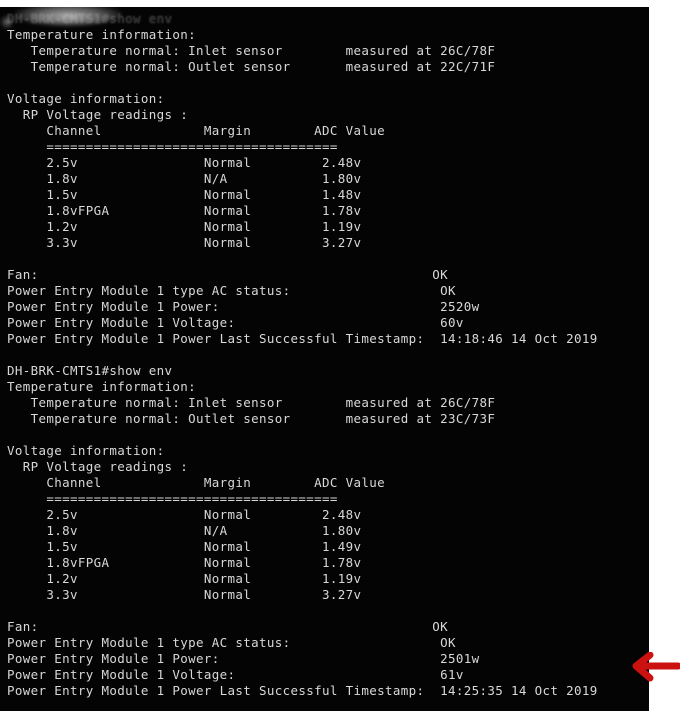 The width and height of the screenshot is (684, 711). What do you see at coordinates (243, 658) in the screenshot?
I see `status-row-pem-power-2: Power Entry Module 1 Power: 2501w` at bounding box center [243, 658].